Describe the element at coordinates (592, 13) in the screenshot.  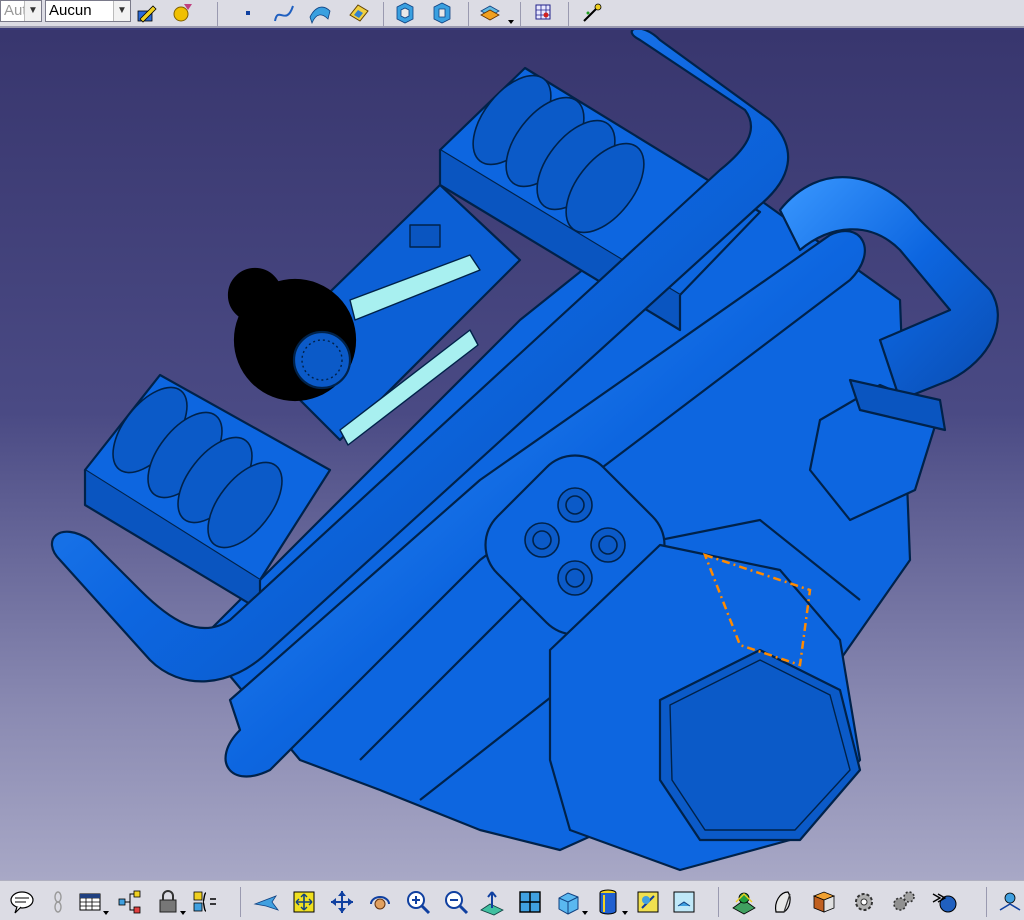
I see `measure-icon` at that location.